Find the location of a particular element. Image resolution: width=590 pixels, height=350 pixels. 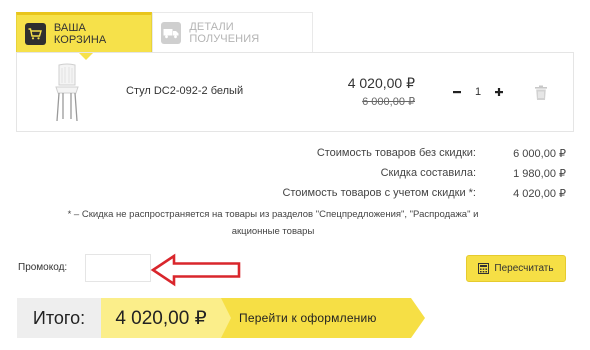

summary-row-discount: Скидка составила: 1 980,00 ₽ is located at coordinates (336, 173).